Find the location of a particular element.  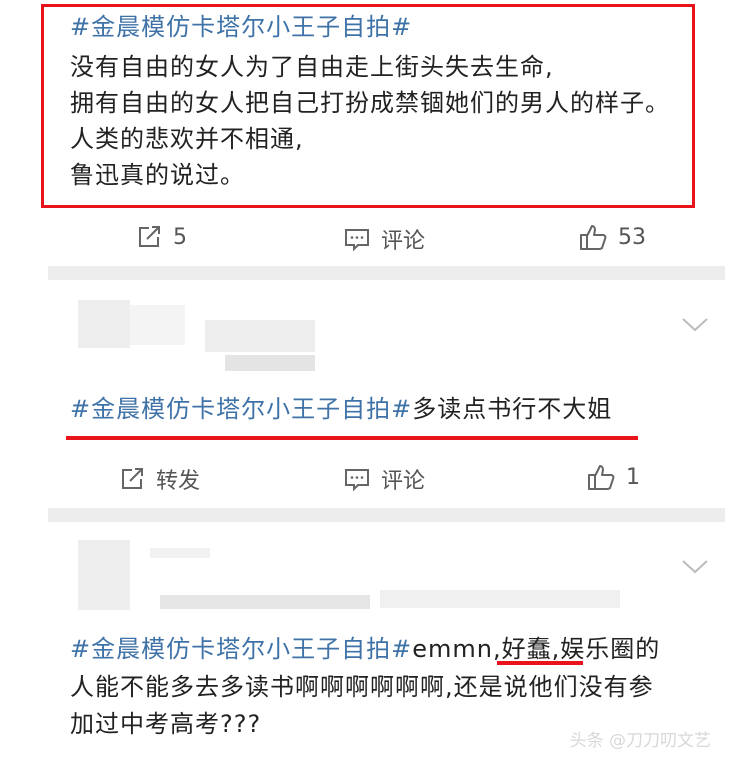

watermark: 头条 @刀刀叨文艺 is located at coordinates (640, 741).